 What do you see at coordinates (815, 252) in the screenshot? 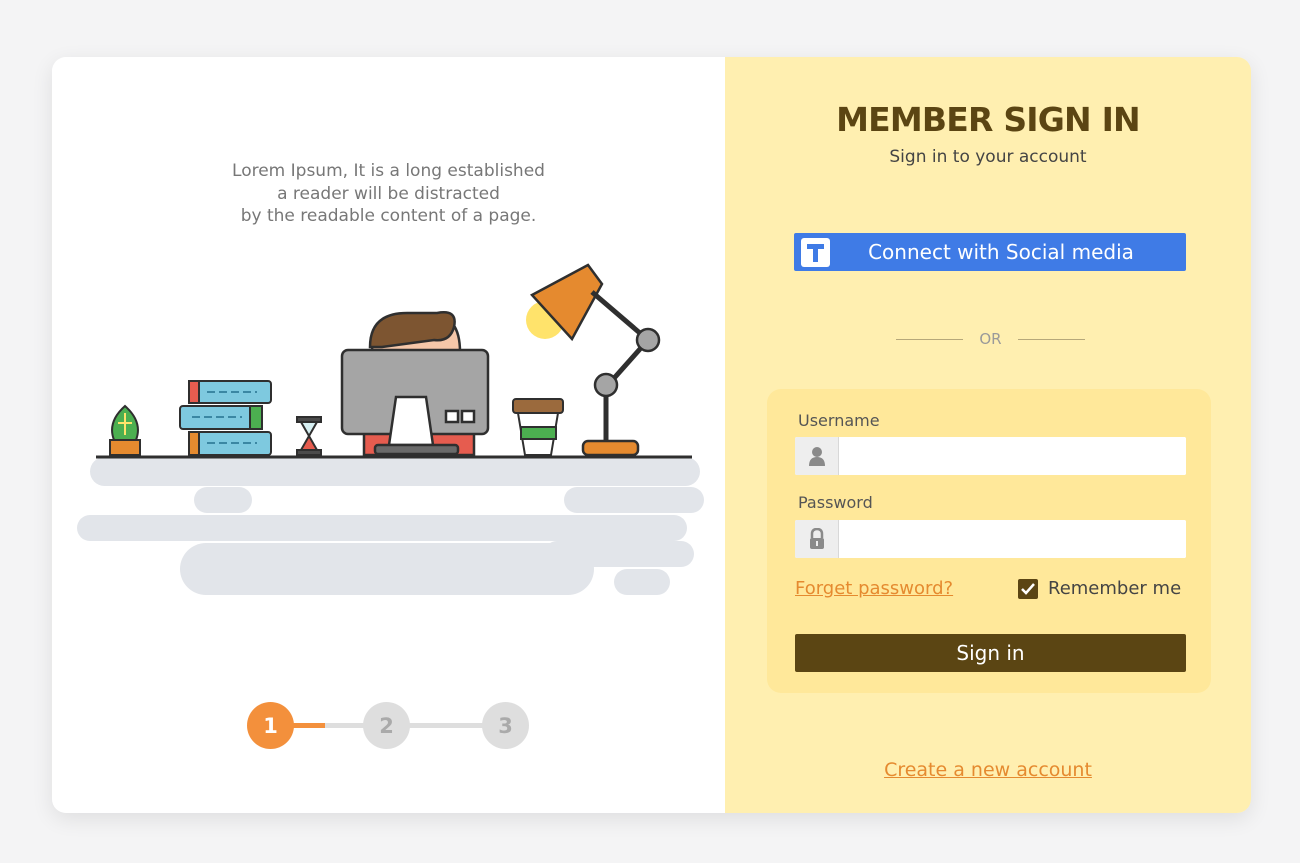
I see `social-media-icon` at bounding box center [815, 252].